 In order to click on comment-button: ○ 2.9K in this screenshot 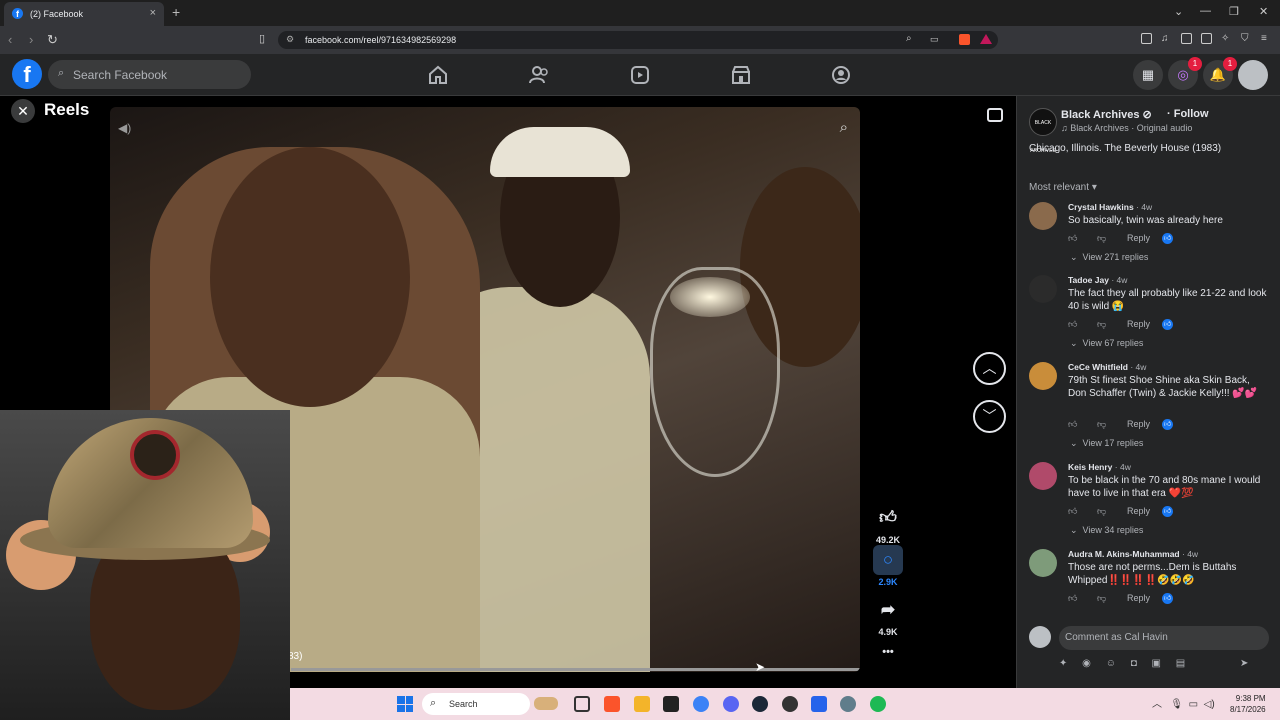, I will do `click(888, 566)`.